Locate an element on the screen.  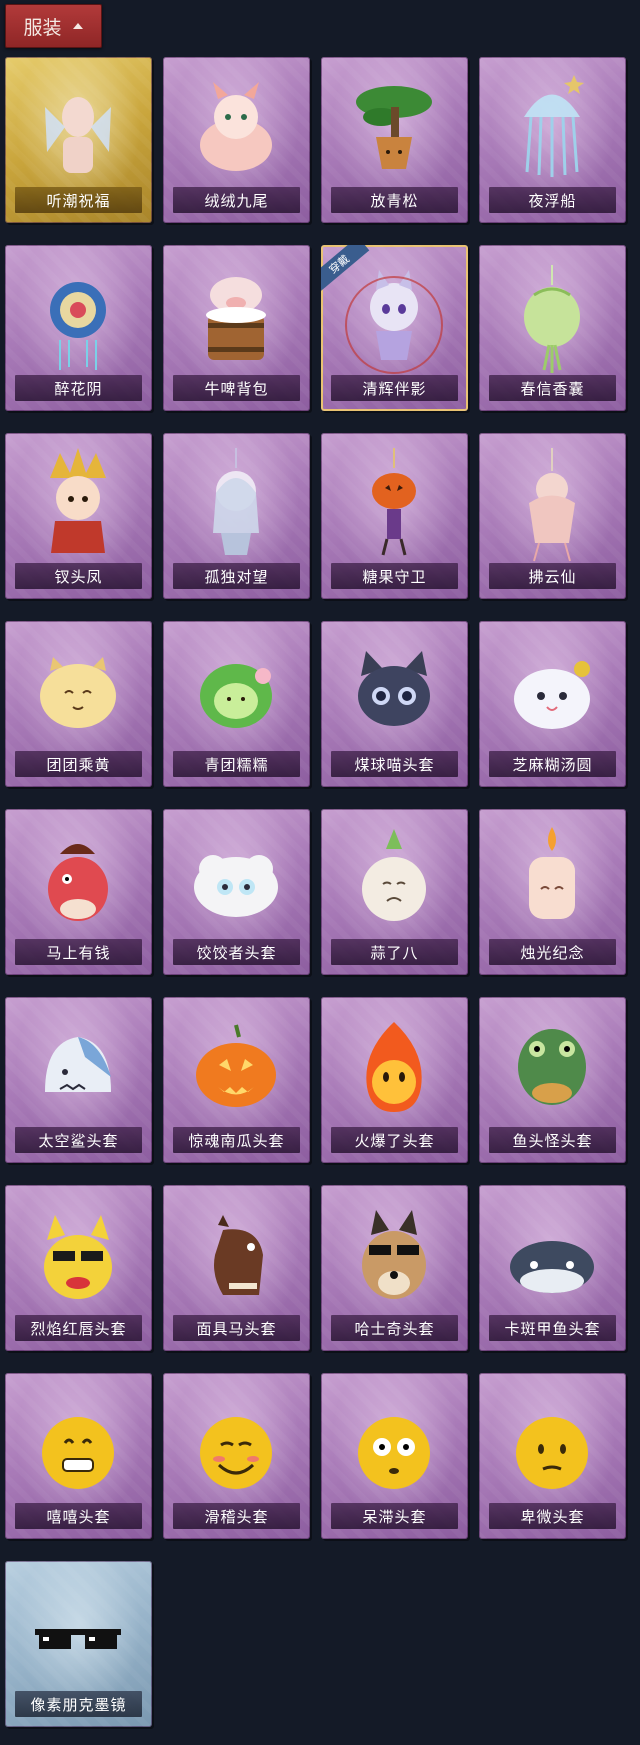
pixel-sunglasses-icon is located at coordinates (78, 1639).